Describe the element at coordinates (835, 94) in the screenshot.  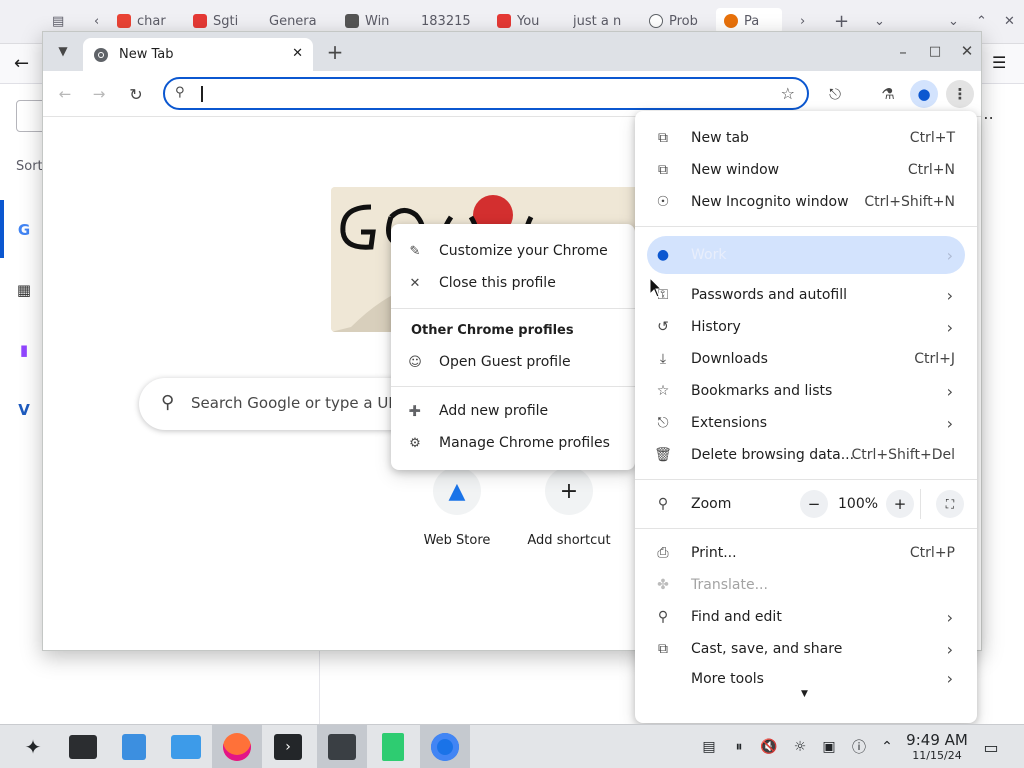
I see `extensions-puzzle-icon: ⎋` at that location.